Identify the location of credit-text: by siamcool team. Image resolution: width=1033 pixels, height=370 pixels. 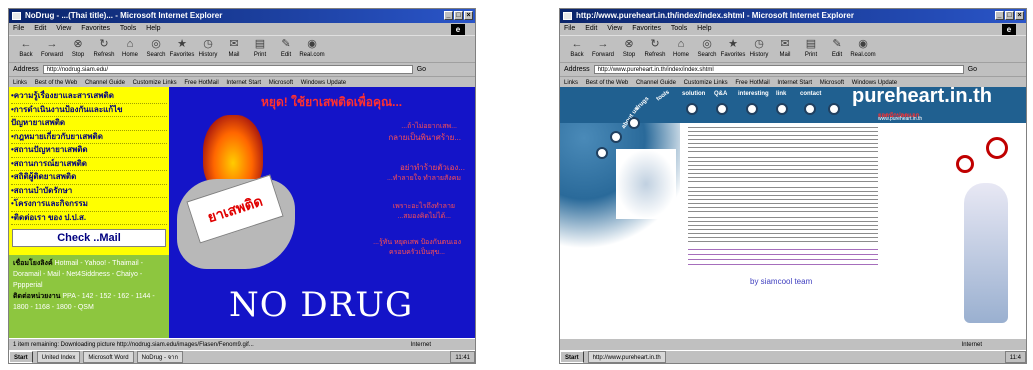
(781, 281).